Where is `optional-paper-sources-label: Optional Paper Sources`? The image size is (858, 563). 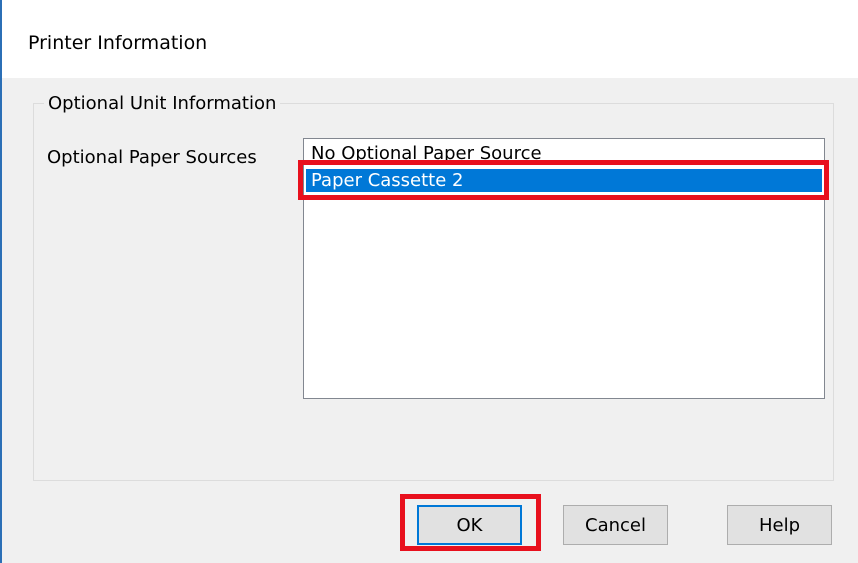
optional-paper-sources-label: Optional Paper Sources is located at coordinates (152, 157).